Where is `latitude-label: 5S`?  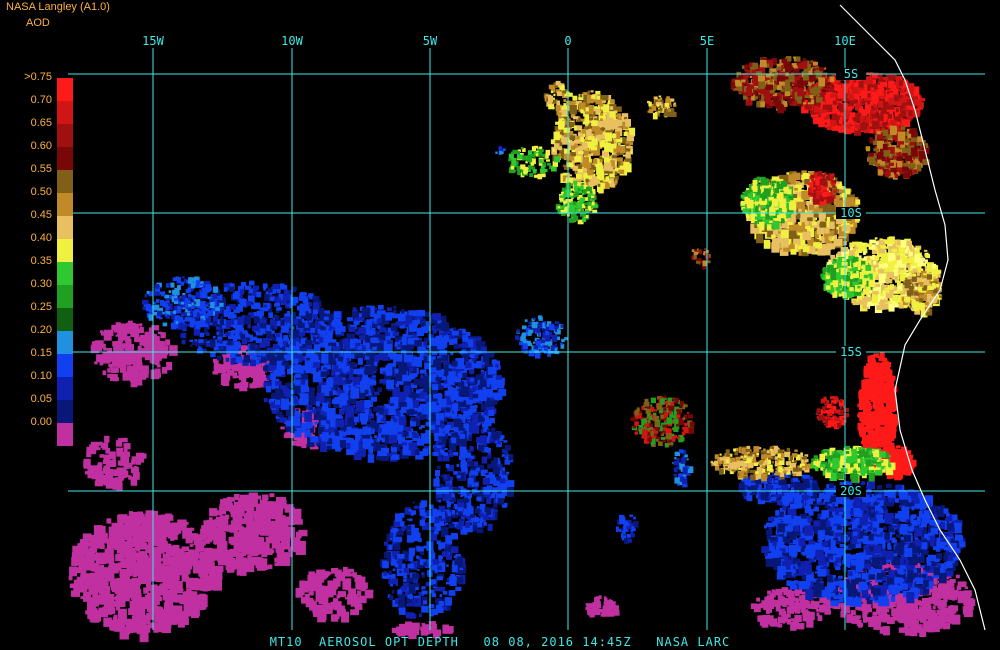 latitude-label: 5S is located at coordinates (851, 74).